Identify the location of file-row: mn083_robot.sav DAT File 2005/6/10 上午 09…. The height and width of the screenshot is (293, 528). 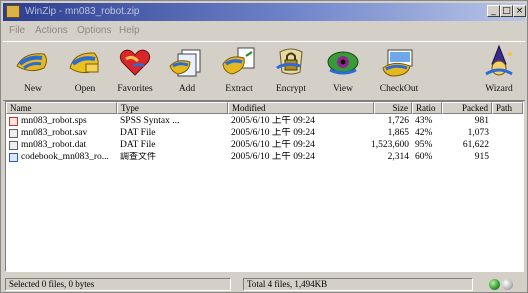
(264, 133).